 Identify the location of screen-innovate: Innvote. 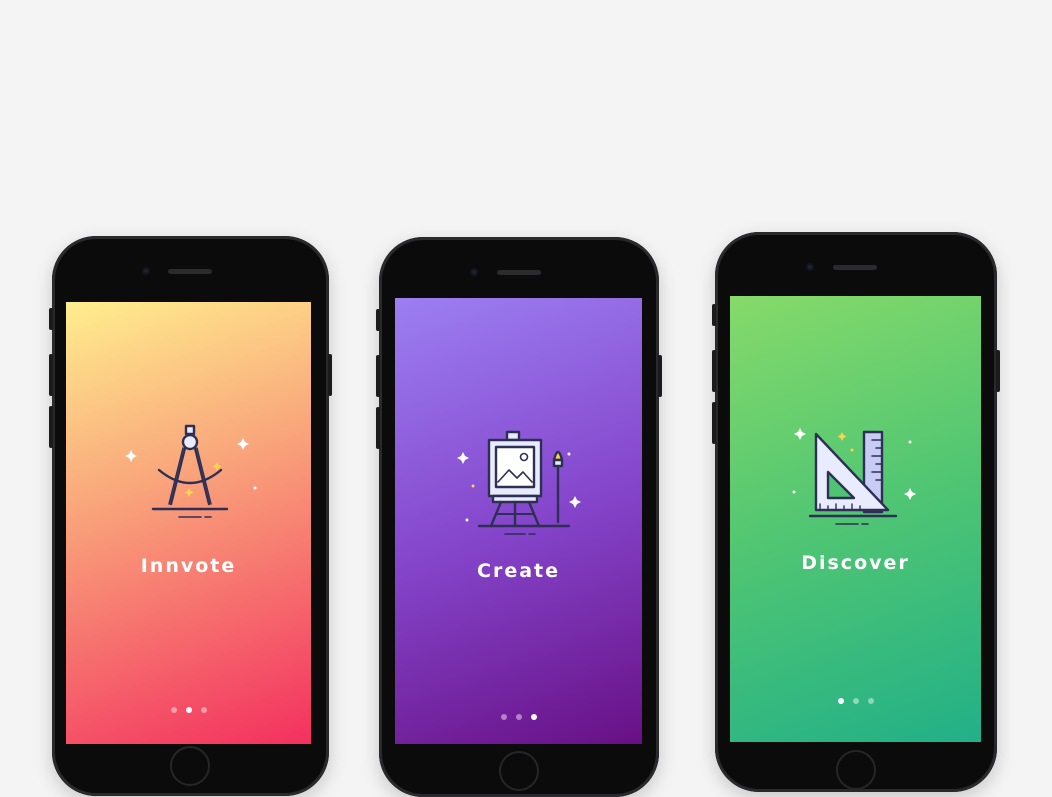
(188, 523).